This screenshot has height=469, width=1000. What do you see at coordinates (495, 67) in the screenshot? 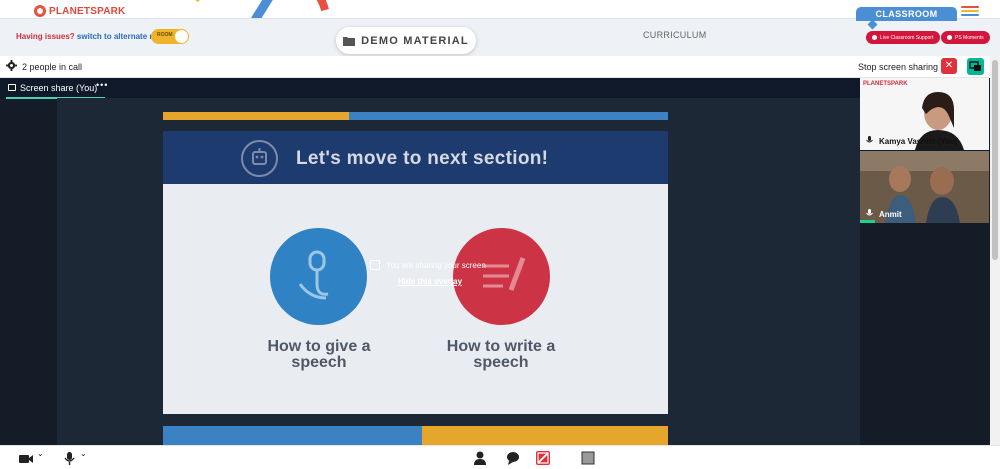
I see `call-info-bar: 2 people in call Stop screen sharing ✕` at bounding box center [495, 67].